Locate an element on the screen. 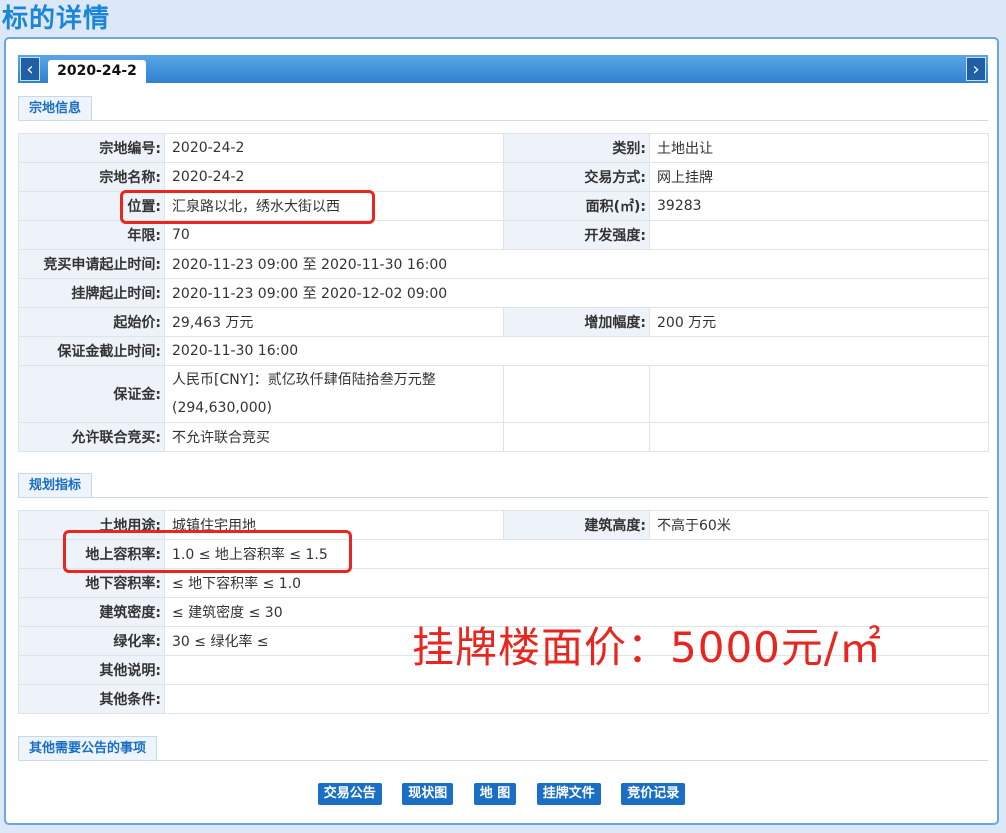 The image size is (1006, 833). land-use-value: 城镇住宅用地 is located at coordinates (334, 525).